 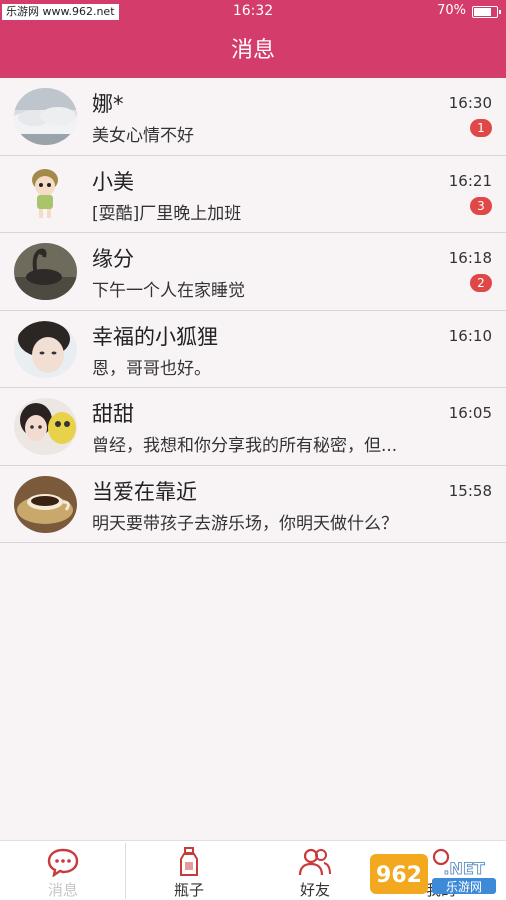 What do you see at coordinates (155, 336) in the screenshot?
I see `contact-name: 幸福的小狐狸` at bounding box center [155, 336].